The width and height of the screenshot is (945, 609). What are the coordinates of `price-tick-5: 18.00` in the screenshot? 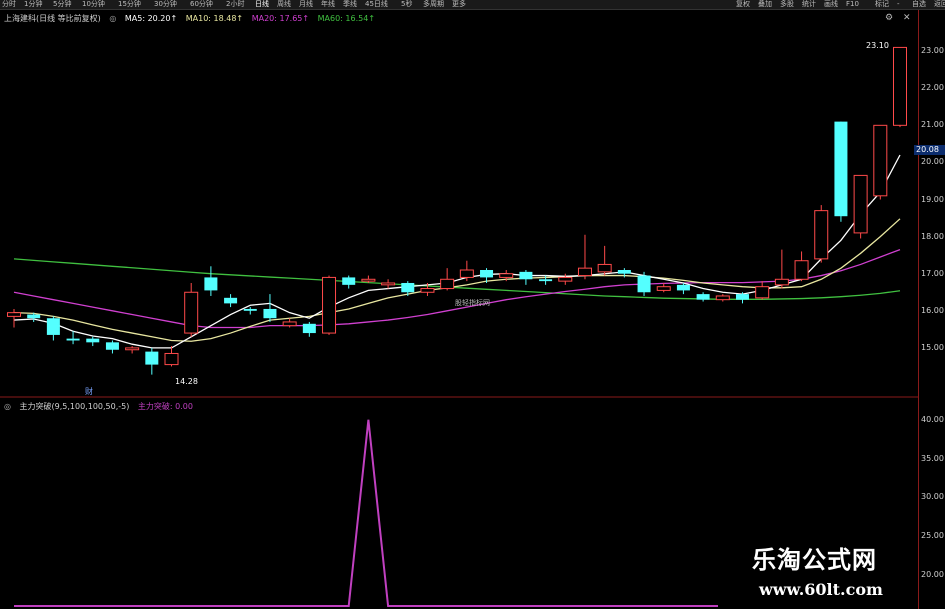 It's located at (932, 236).